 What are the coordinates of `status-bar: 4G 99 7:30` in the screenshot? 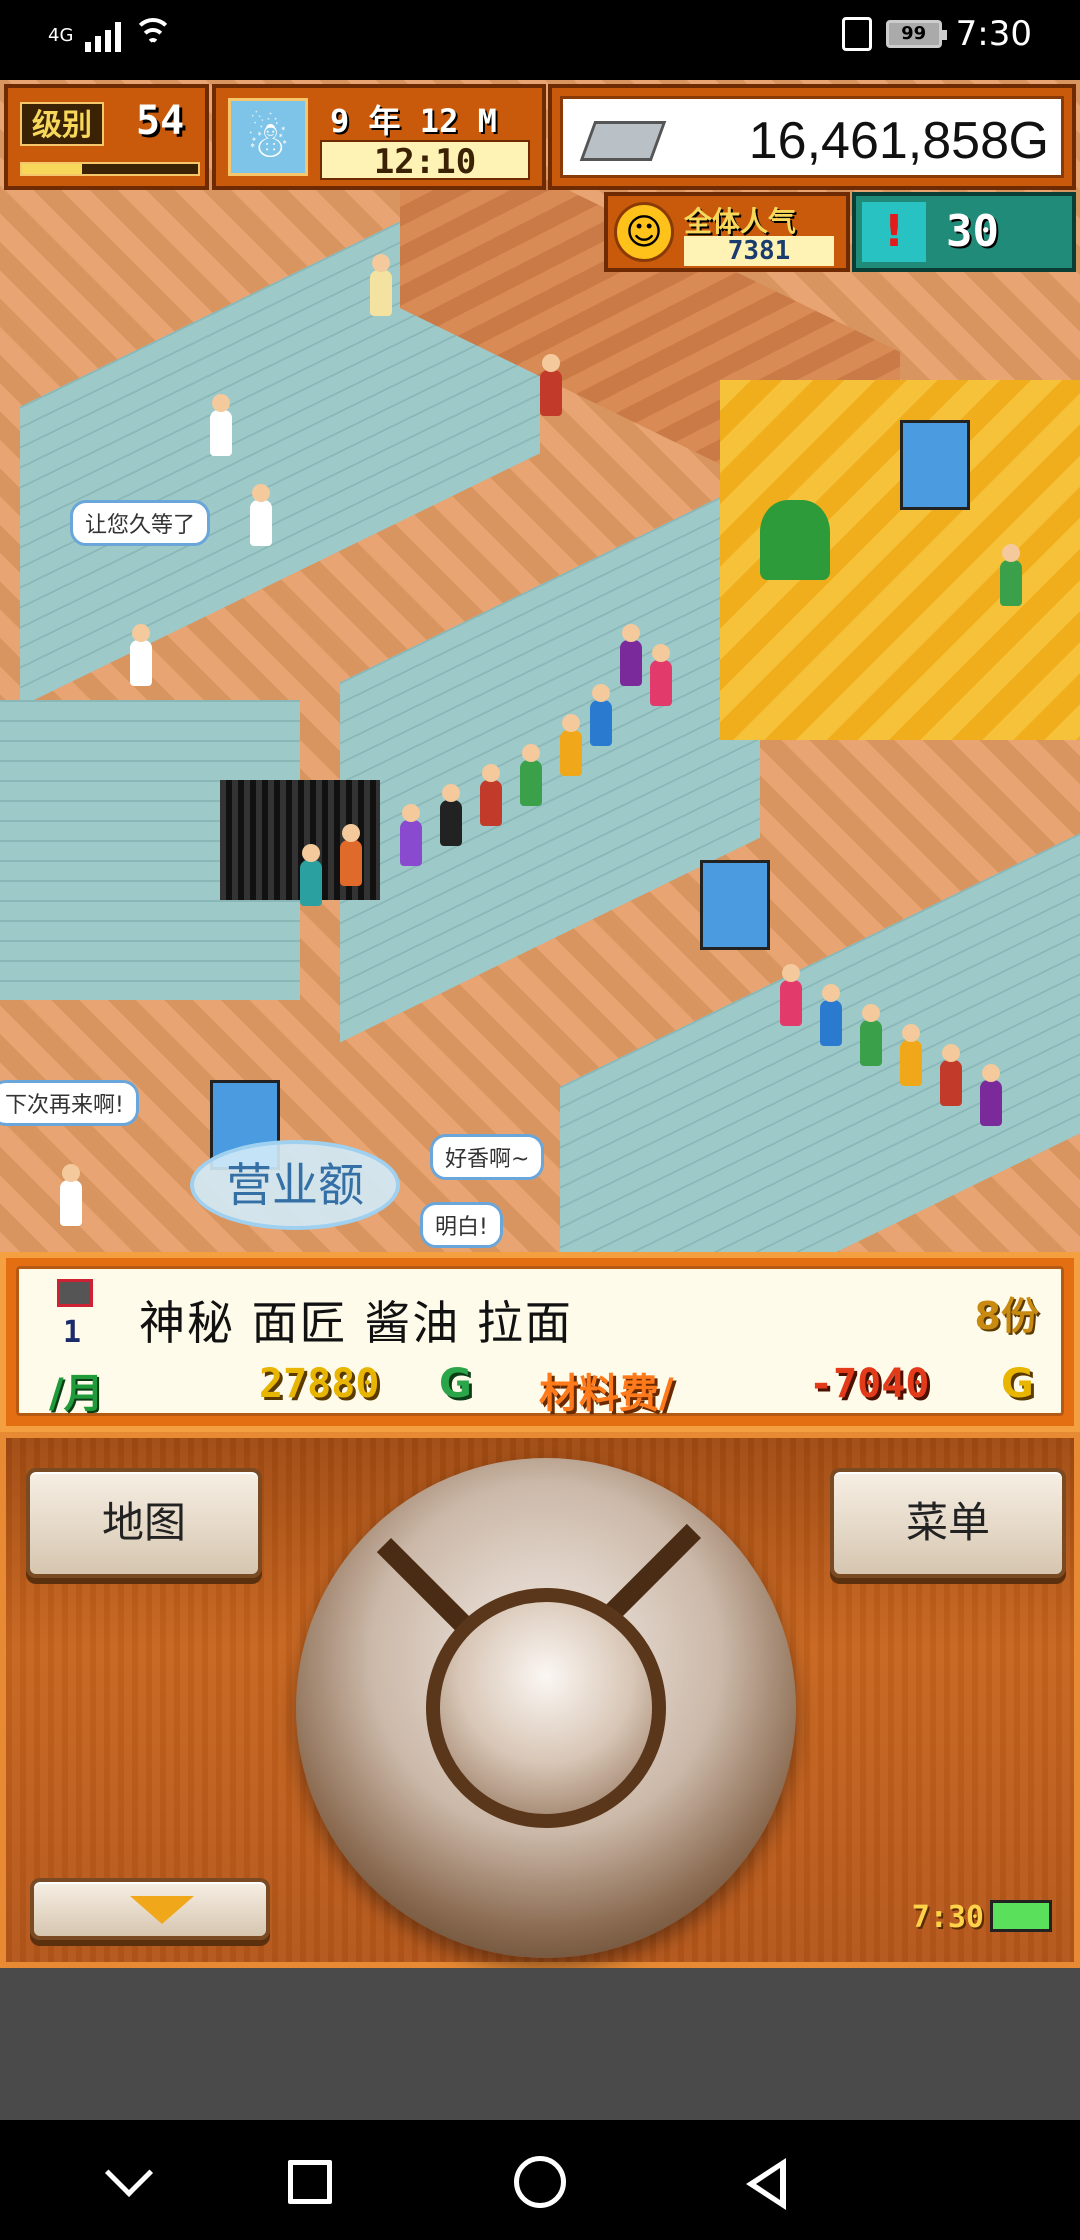 It's located at (540, 40).